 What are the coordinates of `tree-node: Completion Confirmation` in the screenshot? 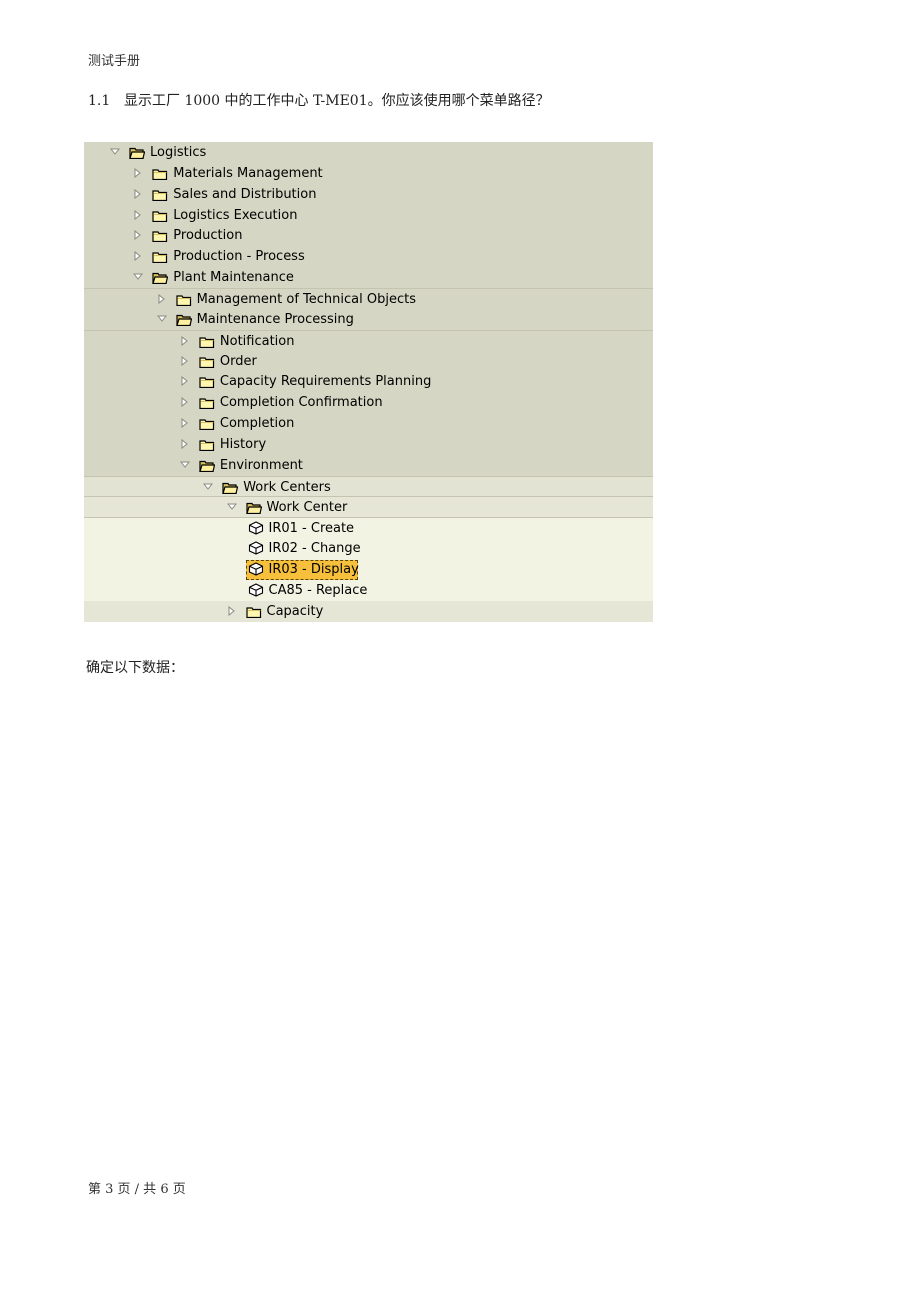 It's located at (368, 403).